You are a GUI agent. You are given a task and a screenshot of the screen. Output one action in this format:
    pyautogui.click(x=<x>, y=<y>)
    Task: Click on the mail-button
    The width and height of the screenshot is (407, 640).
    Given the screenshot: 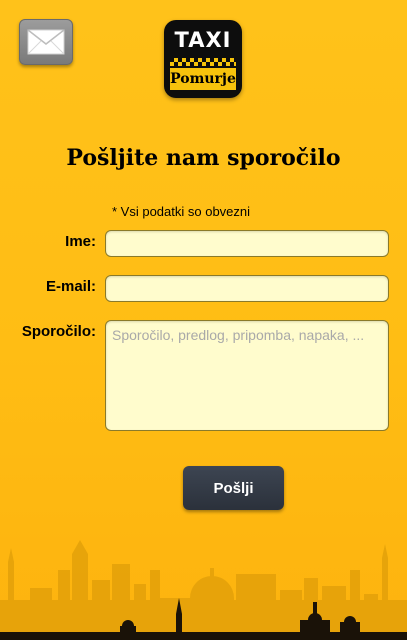 What is the action you would take?
    pyautogui.click(x=46, y=42)
    